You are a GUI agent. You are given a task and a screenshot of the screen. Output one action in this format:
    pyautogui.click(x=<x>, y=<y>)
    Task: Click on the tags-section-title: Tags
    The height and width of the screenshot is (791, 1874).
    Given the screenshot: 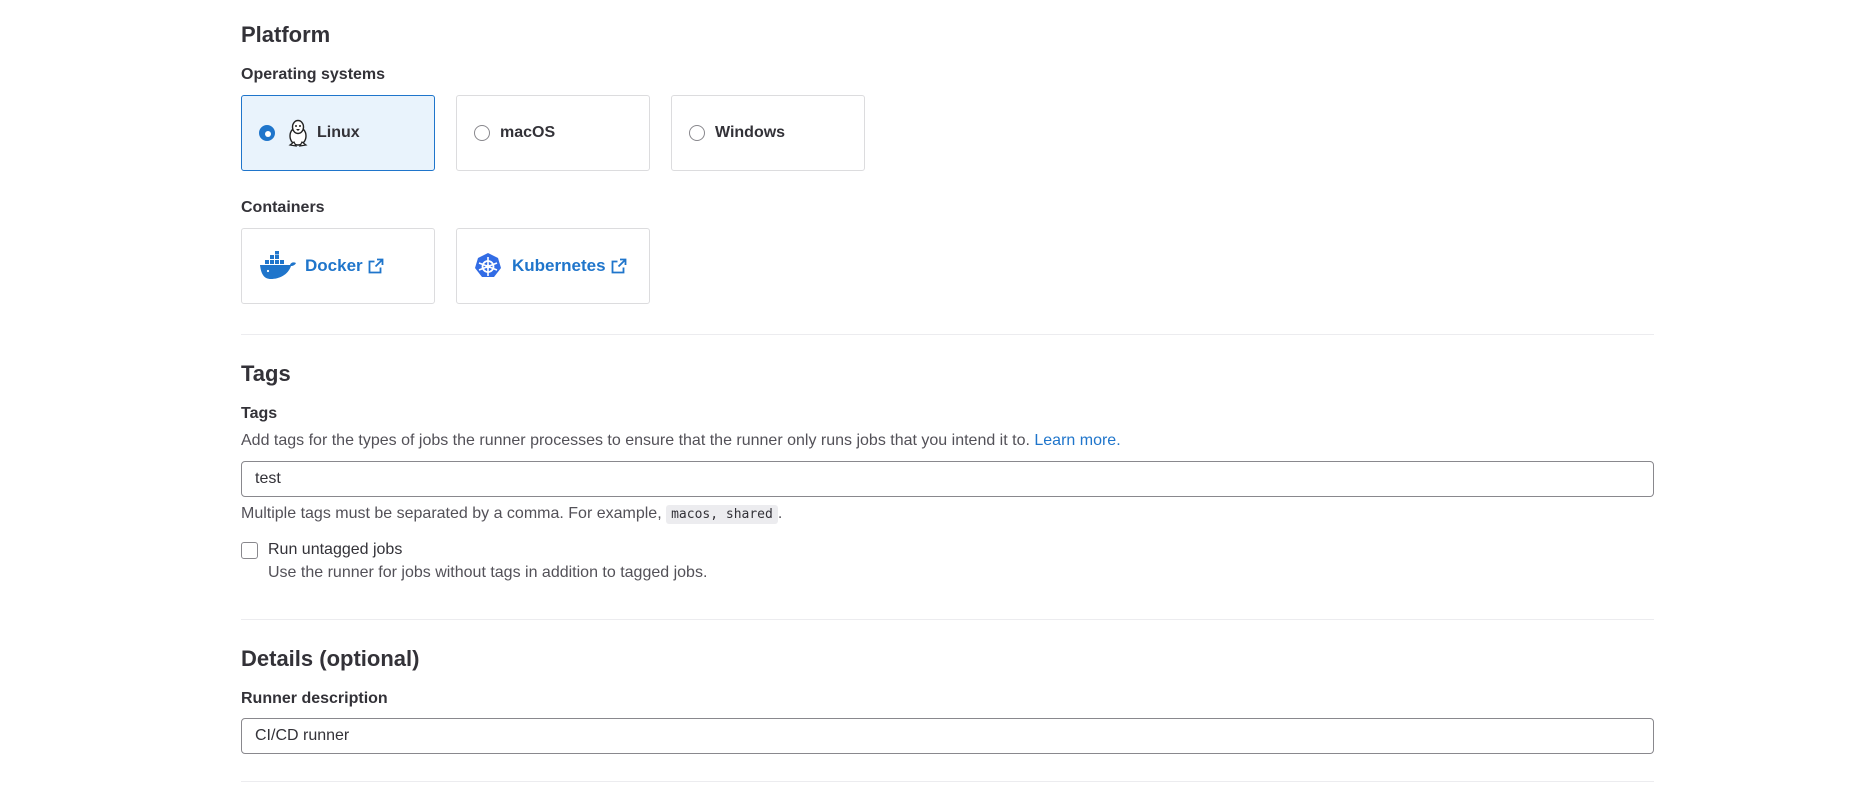 What is the action you would take?
    pyautogui.click(x=266, y=373)
    